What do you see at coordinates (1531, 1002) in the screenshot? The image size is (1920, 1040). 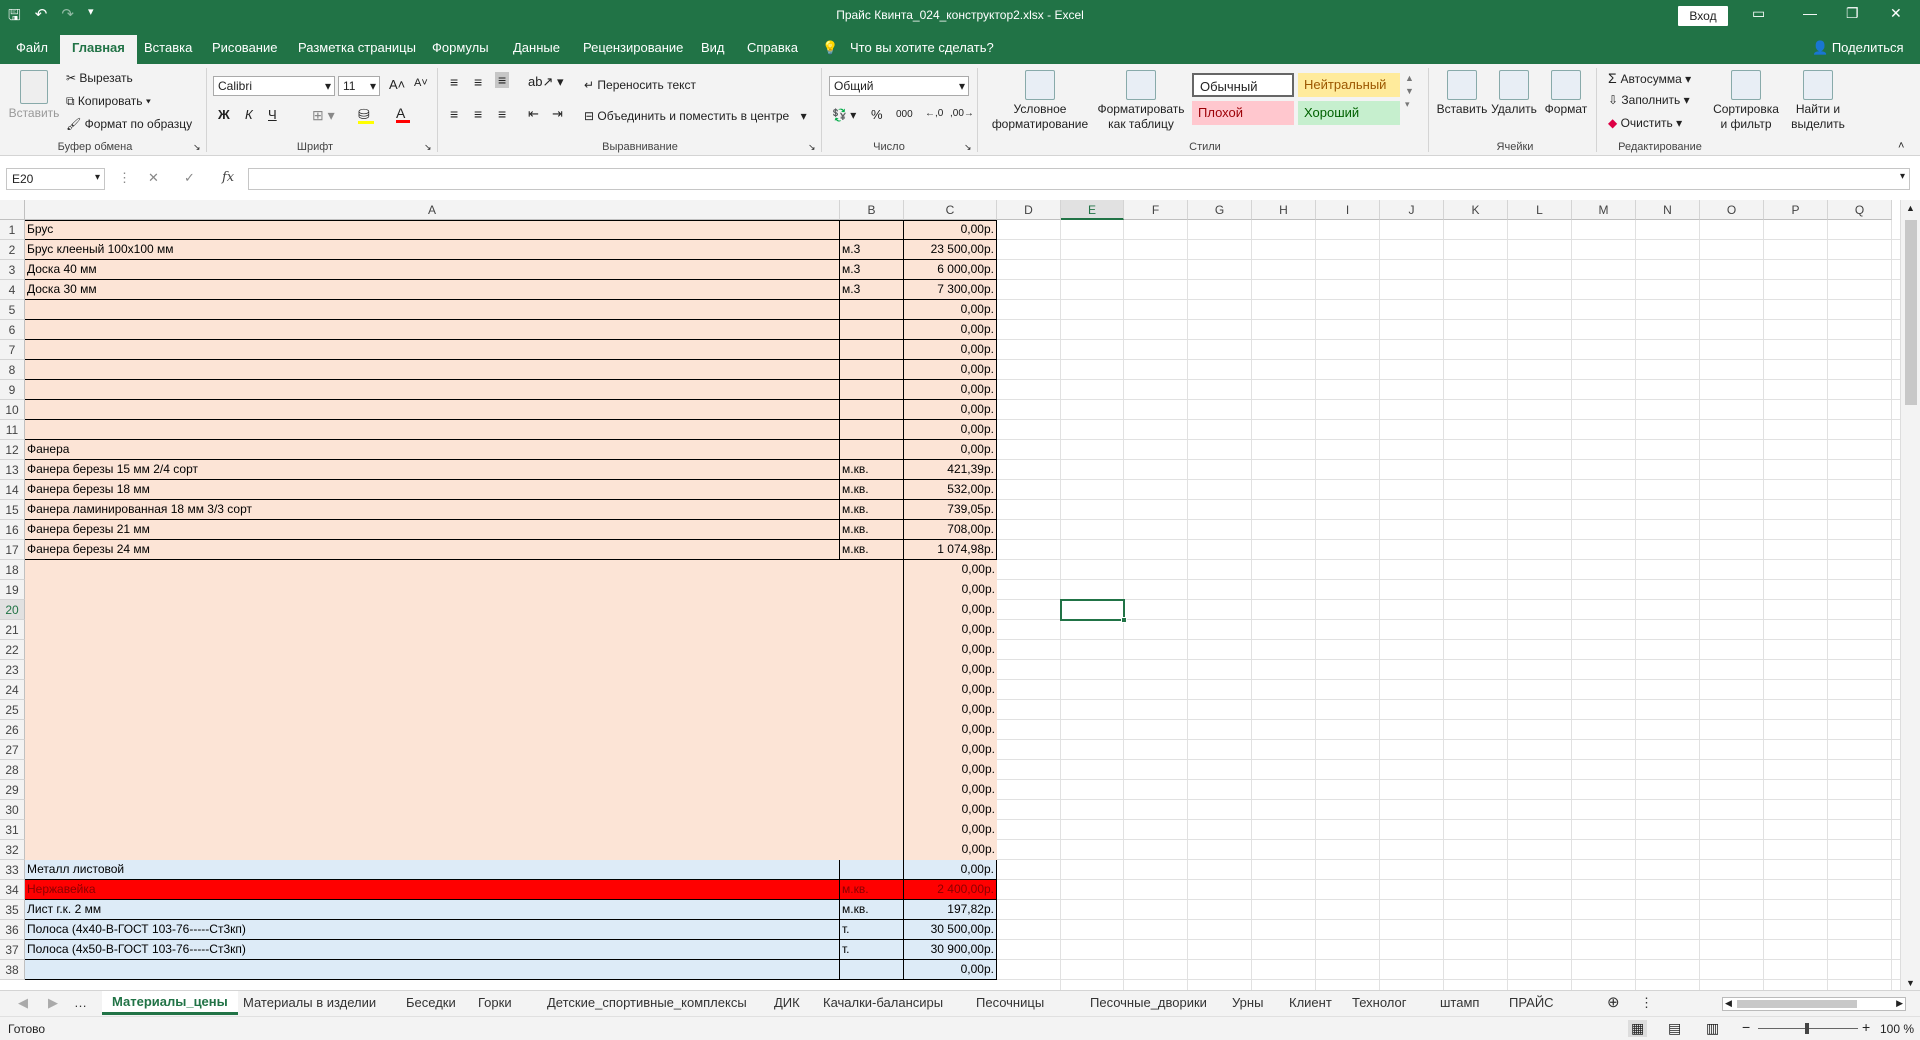 I see `sheet-tab: ПРАЙС` at bounding box center [1531, 1002].